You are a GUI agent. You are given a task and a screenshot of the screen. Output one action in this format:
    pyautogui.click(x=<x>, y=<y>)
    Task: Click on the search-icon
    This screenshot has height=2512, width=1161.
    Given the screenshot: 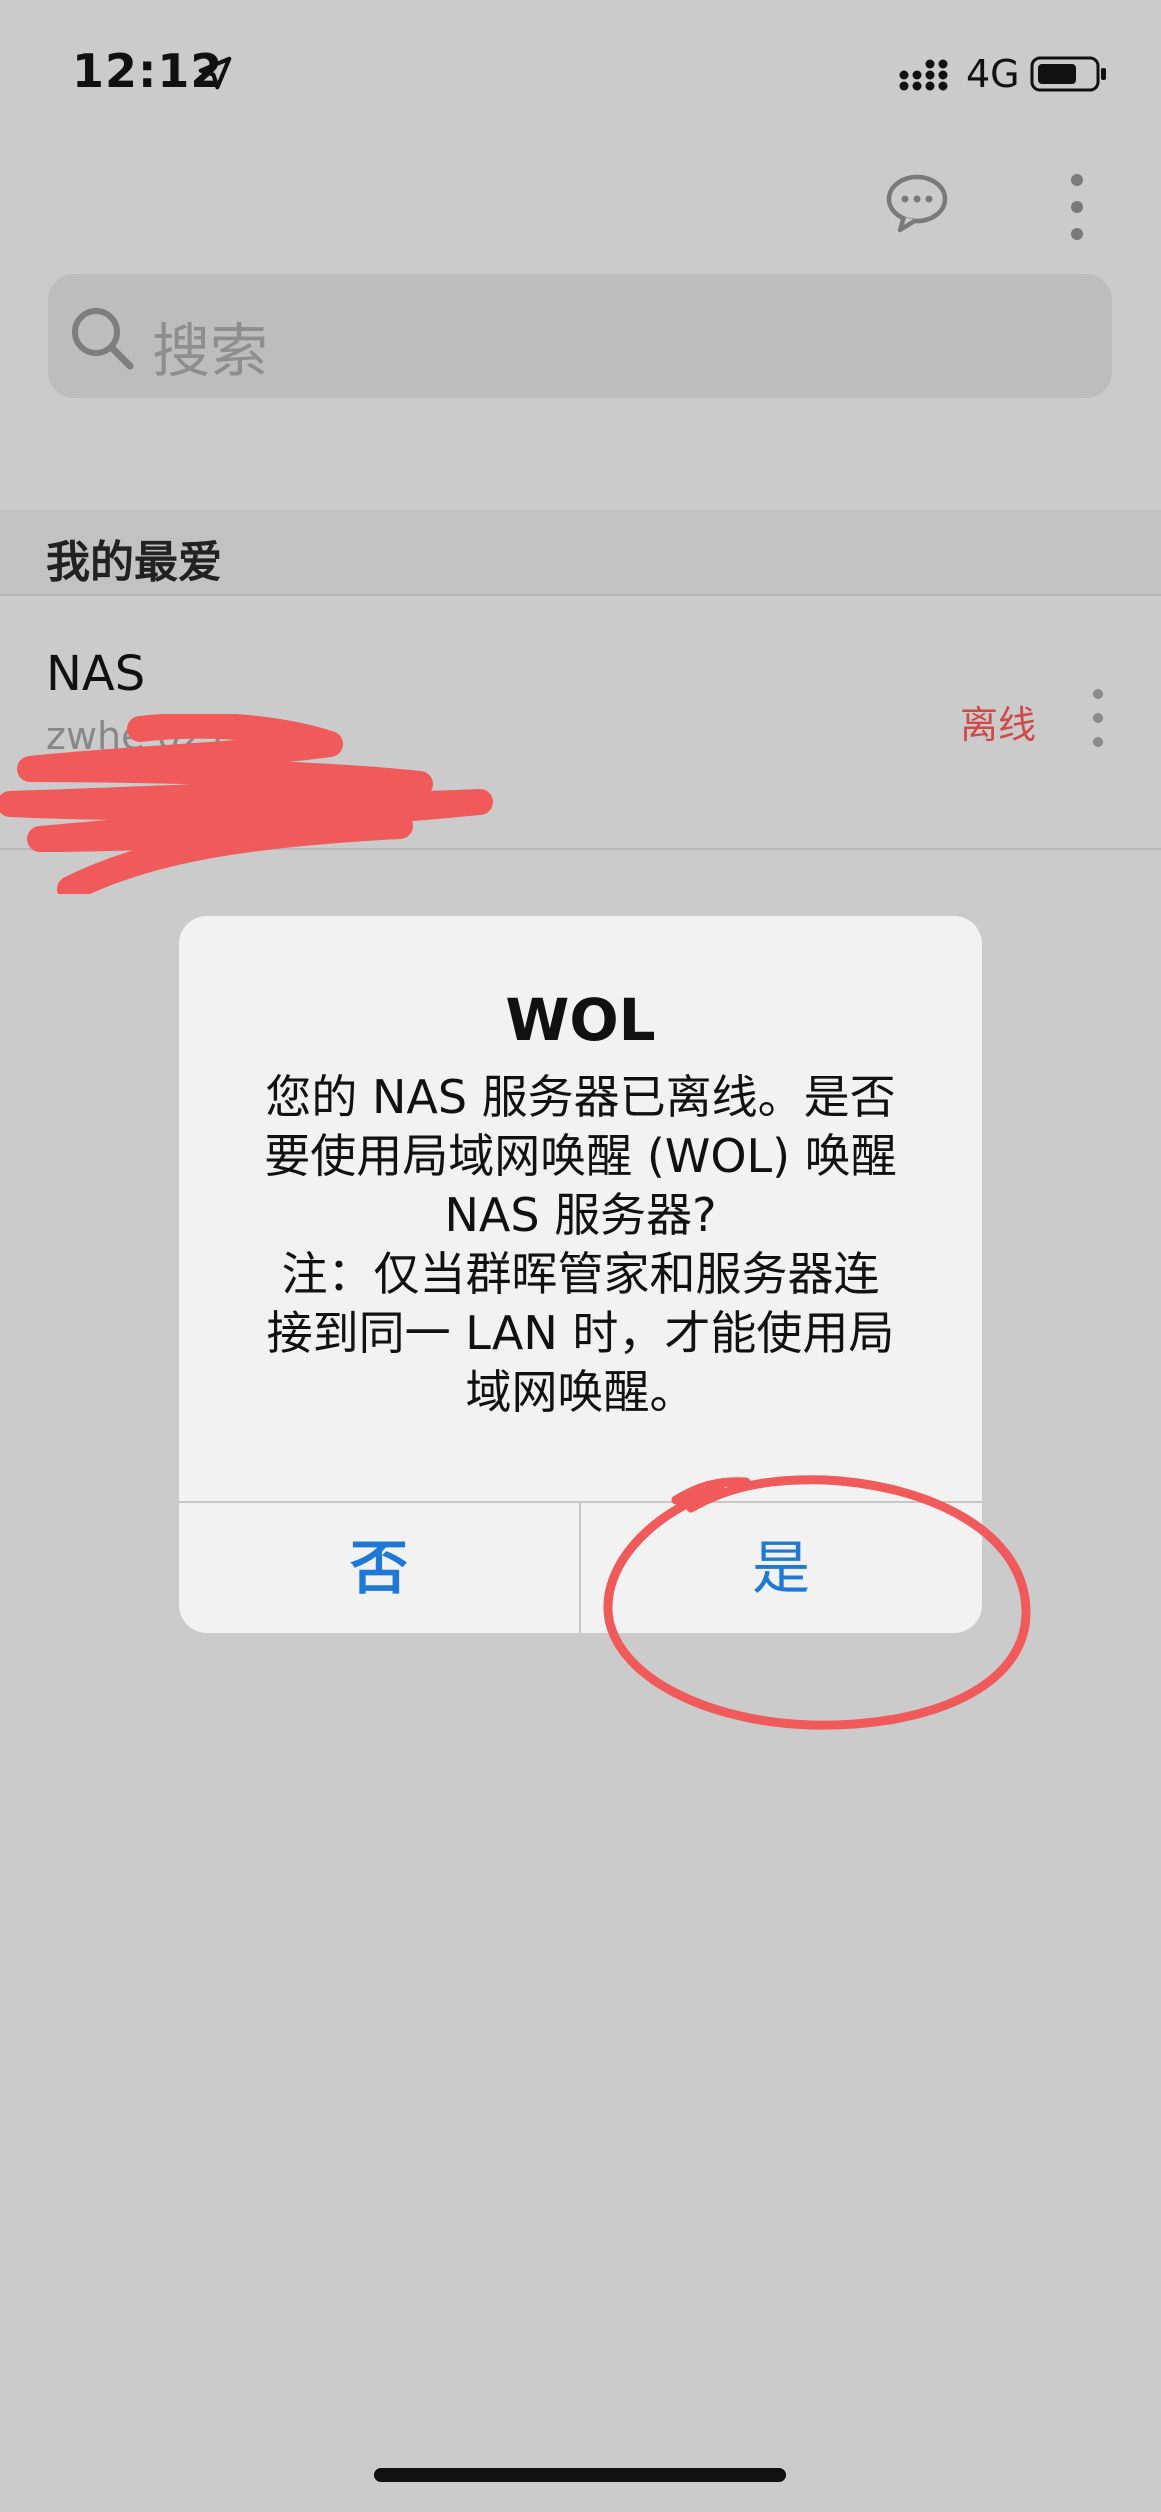 What is the action you would take?
    pyautogui.click(x=103, y=339)
    